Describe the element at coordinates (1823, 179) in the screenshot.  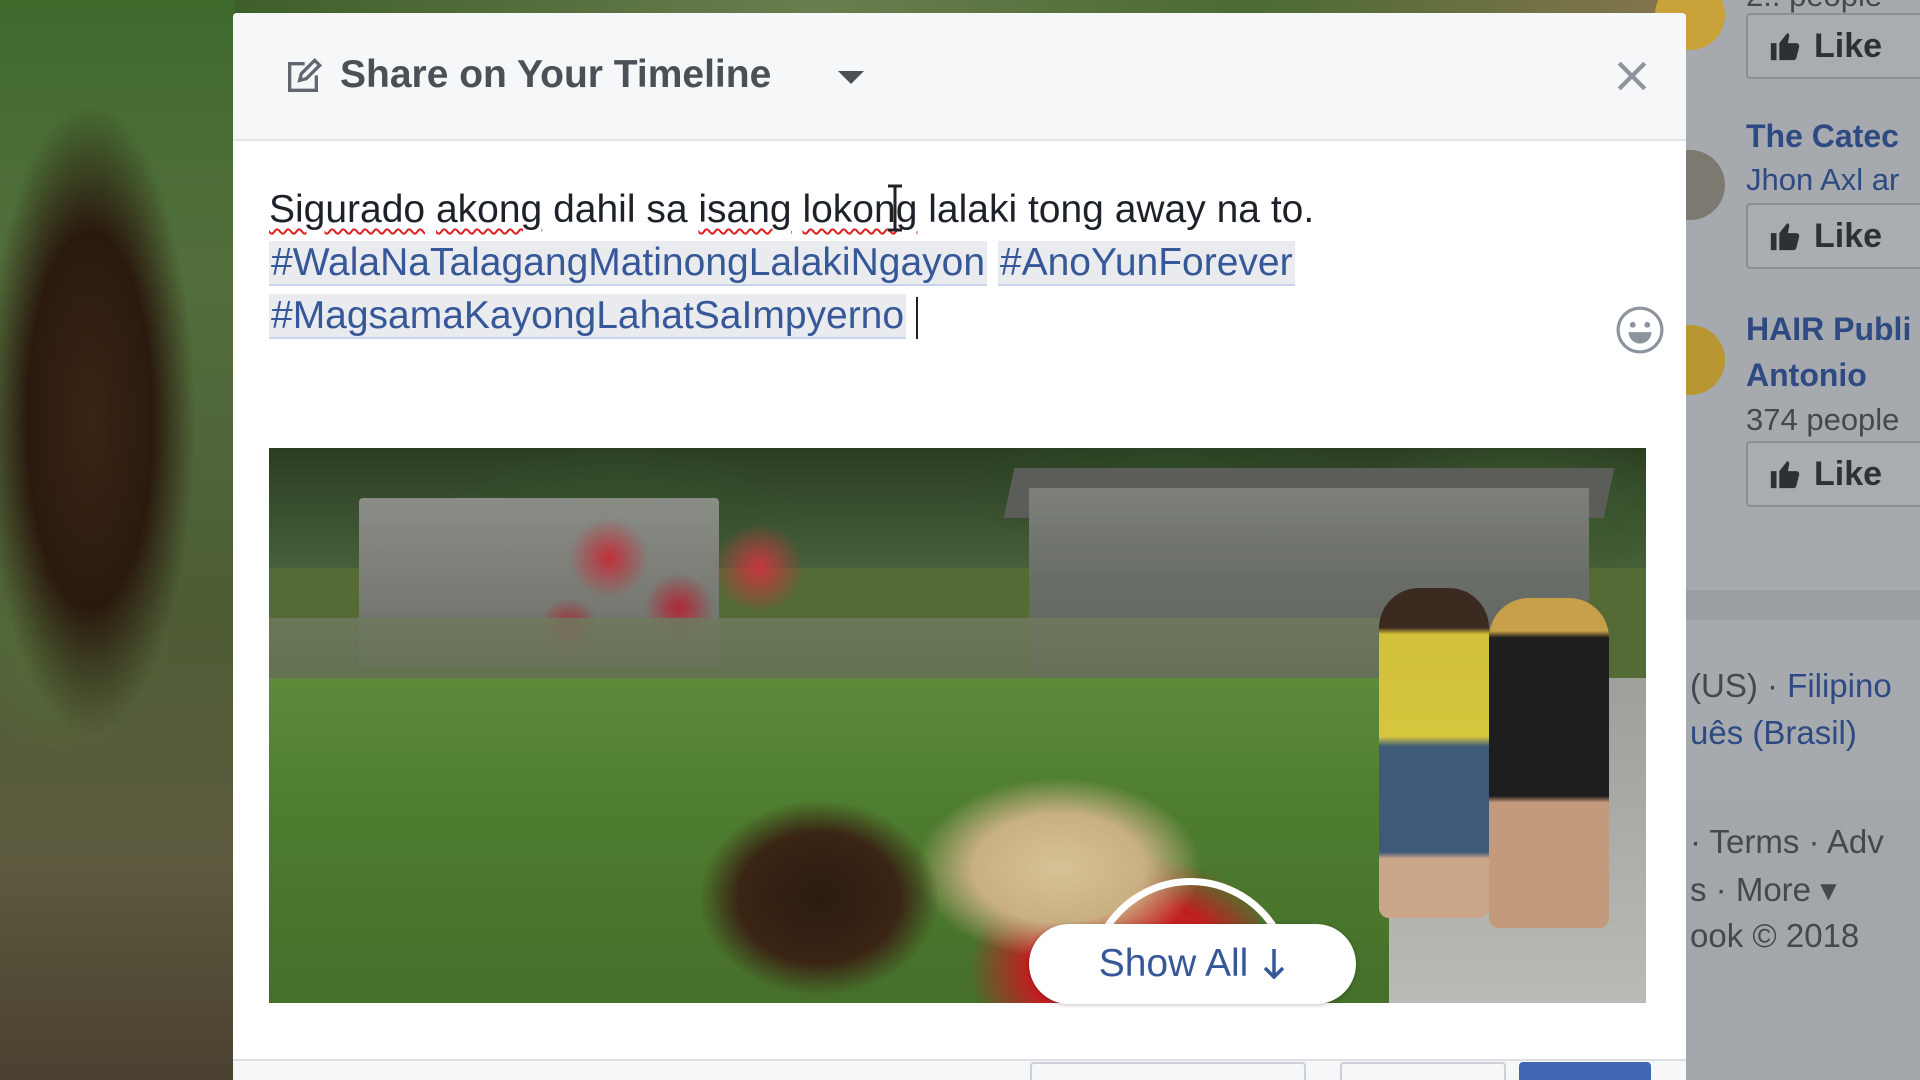
I see `suggested-page-sub: Jhon Axl ar` at that location.